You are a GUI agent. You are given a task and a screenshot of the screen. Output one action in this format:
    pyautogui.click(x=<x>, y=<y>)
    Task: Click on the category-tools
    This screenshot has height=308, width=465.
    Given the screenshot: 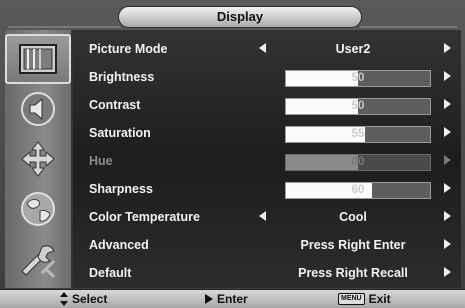 What is the action you would take?
    pyautogui.click(x=38, y=259)
    